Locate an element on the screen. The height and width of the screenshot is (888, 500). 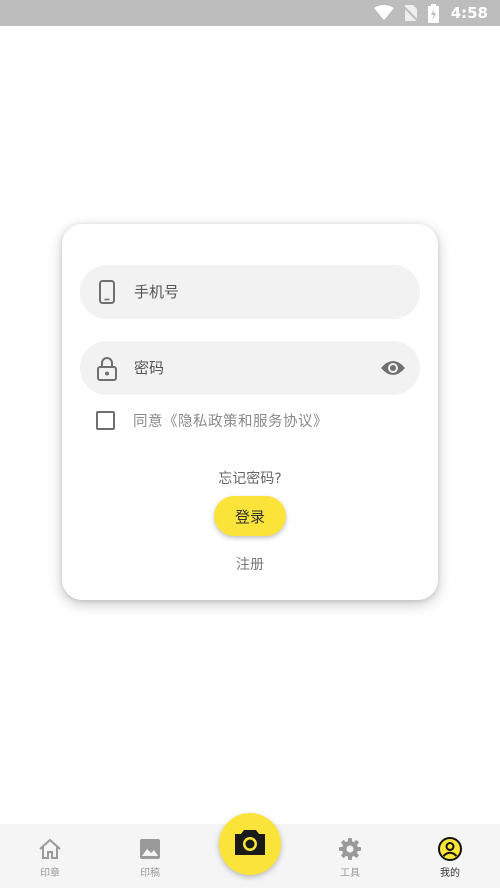
nav-label-tools: 工具 is located at coordinates (350, 873).